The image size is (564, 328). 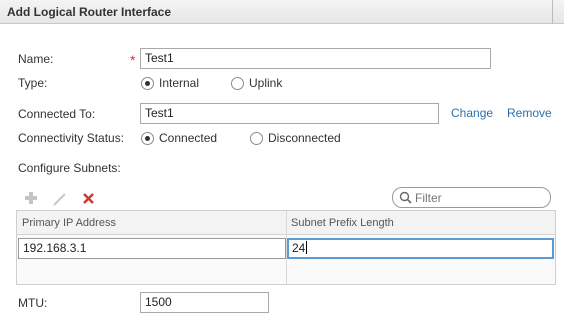 I want to click on connected-to-label: Connected To:, so click(x=57, y=114).